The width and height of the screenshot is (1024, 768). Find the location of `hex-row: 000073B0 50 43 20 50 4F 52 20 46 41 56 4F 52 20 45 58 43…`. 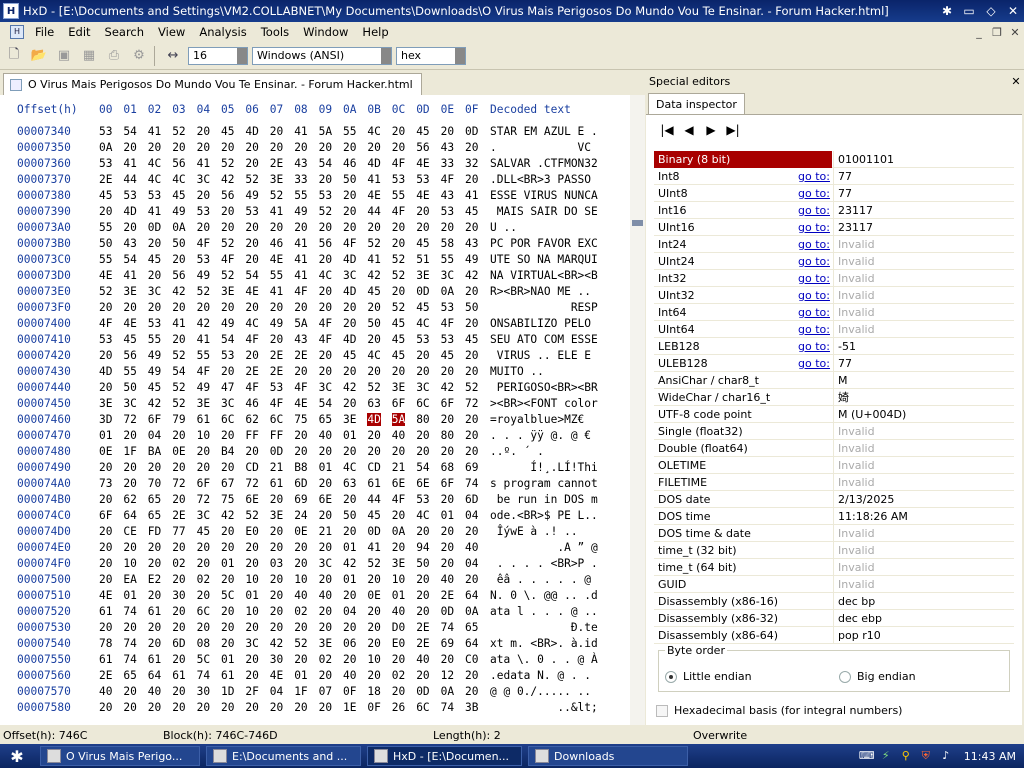

hex-row: 000073B0 50 43 20 50 4F 52 20 46 41 56 4F 52 20 45 58 43… is located at coordinates (315, 245).